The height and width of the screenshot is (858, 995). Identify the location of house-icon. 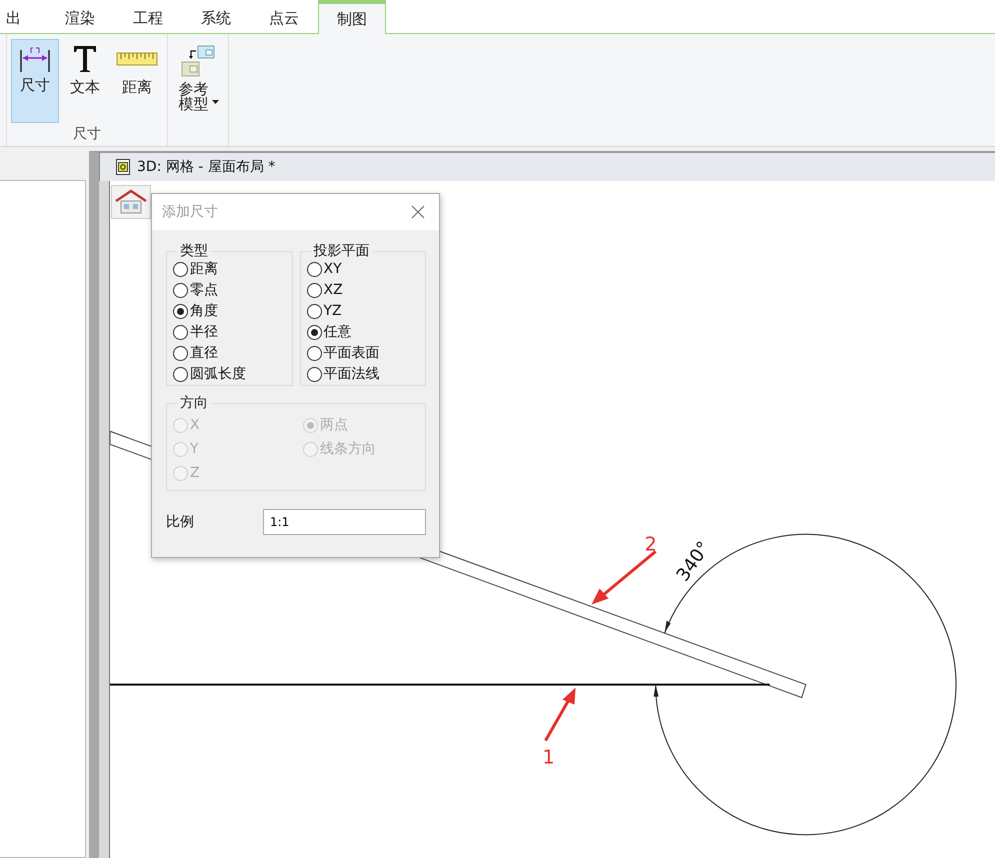
(131, 202).